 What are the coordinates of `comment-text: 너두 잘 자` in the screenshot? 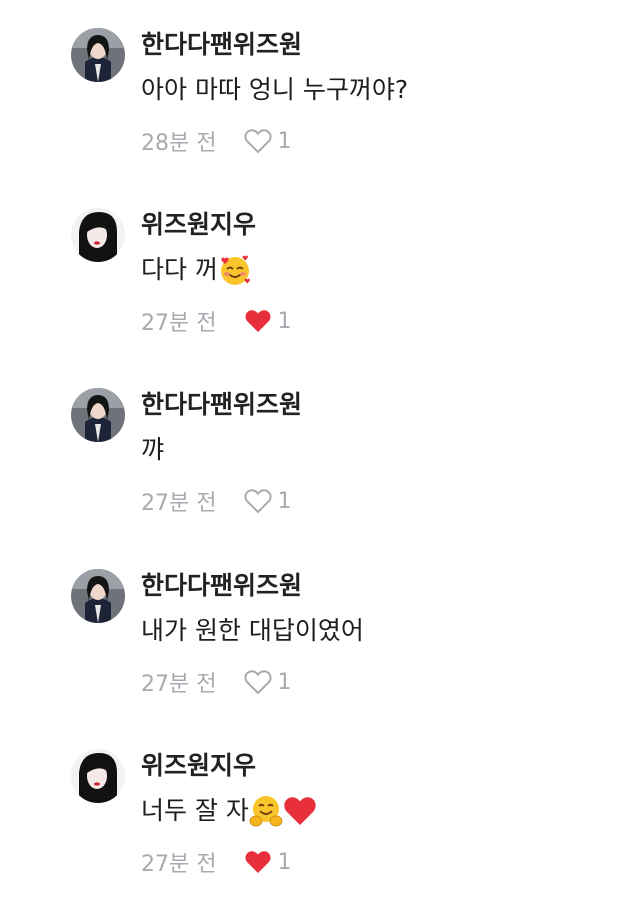 It's located at (229, 811).